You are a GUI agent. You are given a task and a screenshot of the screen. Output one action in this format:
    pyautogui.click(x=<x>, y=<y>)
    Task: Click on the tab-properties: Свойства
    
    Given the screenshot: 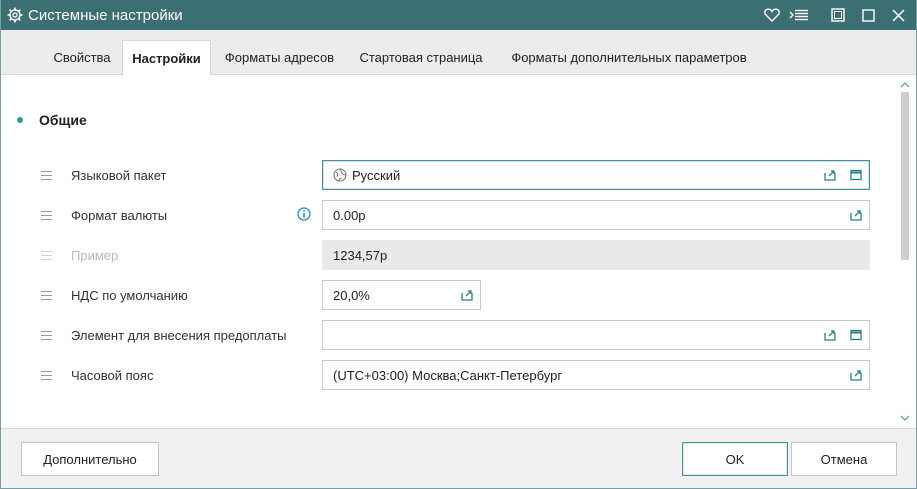 What is the action you would take?
    pyautogui.click(x=82, y=57)
    